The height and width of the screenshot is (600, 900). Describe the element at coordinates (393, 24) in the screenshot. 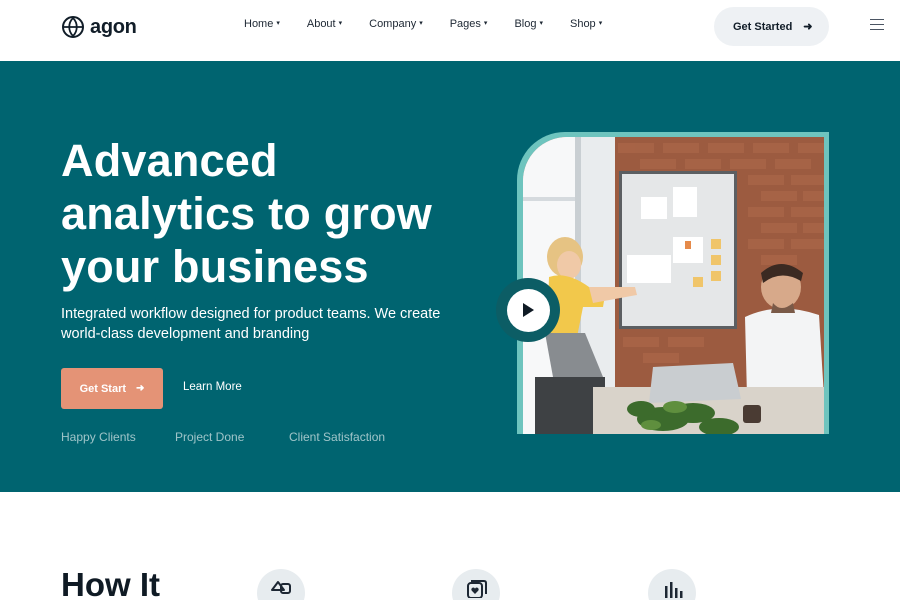

I see `nav-label: Company` at that location.